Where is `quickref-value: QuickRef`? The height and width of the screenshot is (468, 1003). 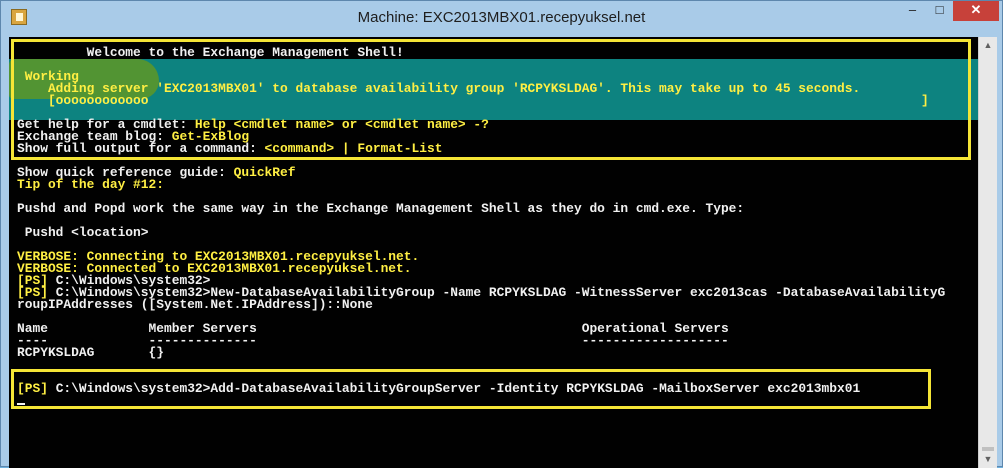
quickref-value: QuickRef is located at coordinates (264, 172).